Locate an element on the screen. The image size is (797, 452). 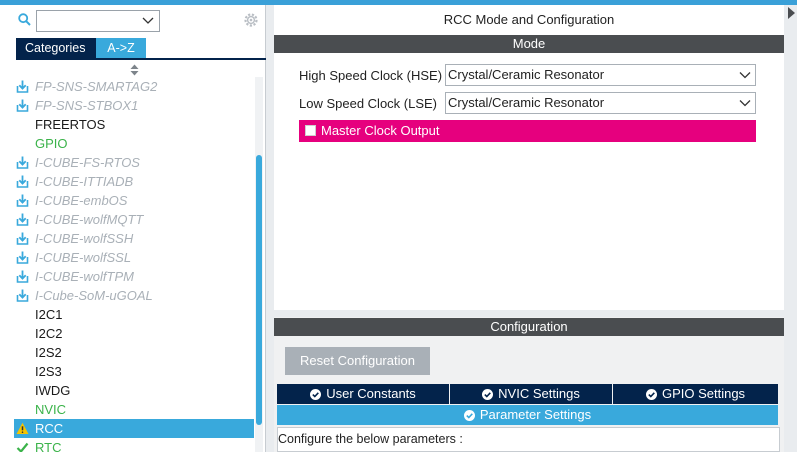
reset-configuration-button: Reset Configuration is located at coordinates (357, 361).